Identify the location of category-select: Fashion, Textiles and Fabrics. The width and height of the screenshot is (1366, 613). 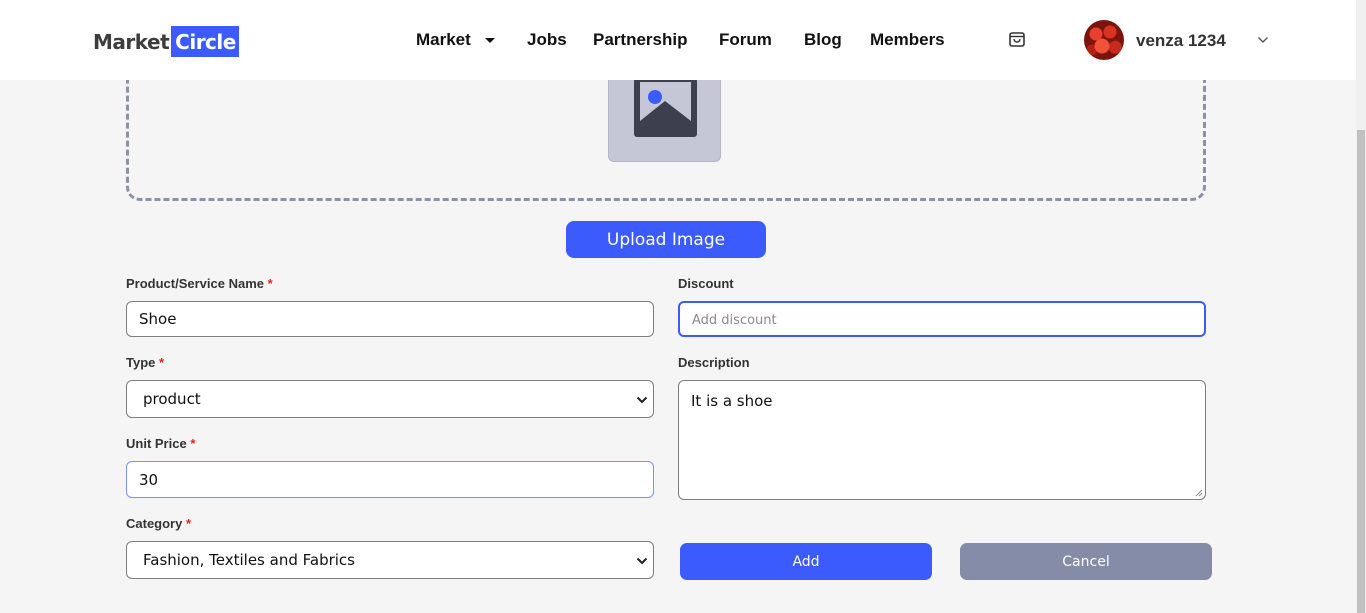
(390, 560).